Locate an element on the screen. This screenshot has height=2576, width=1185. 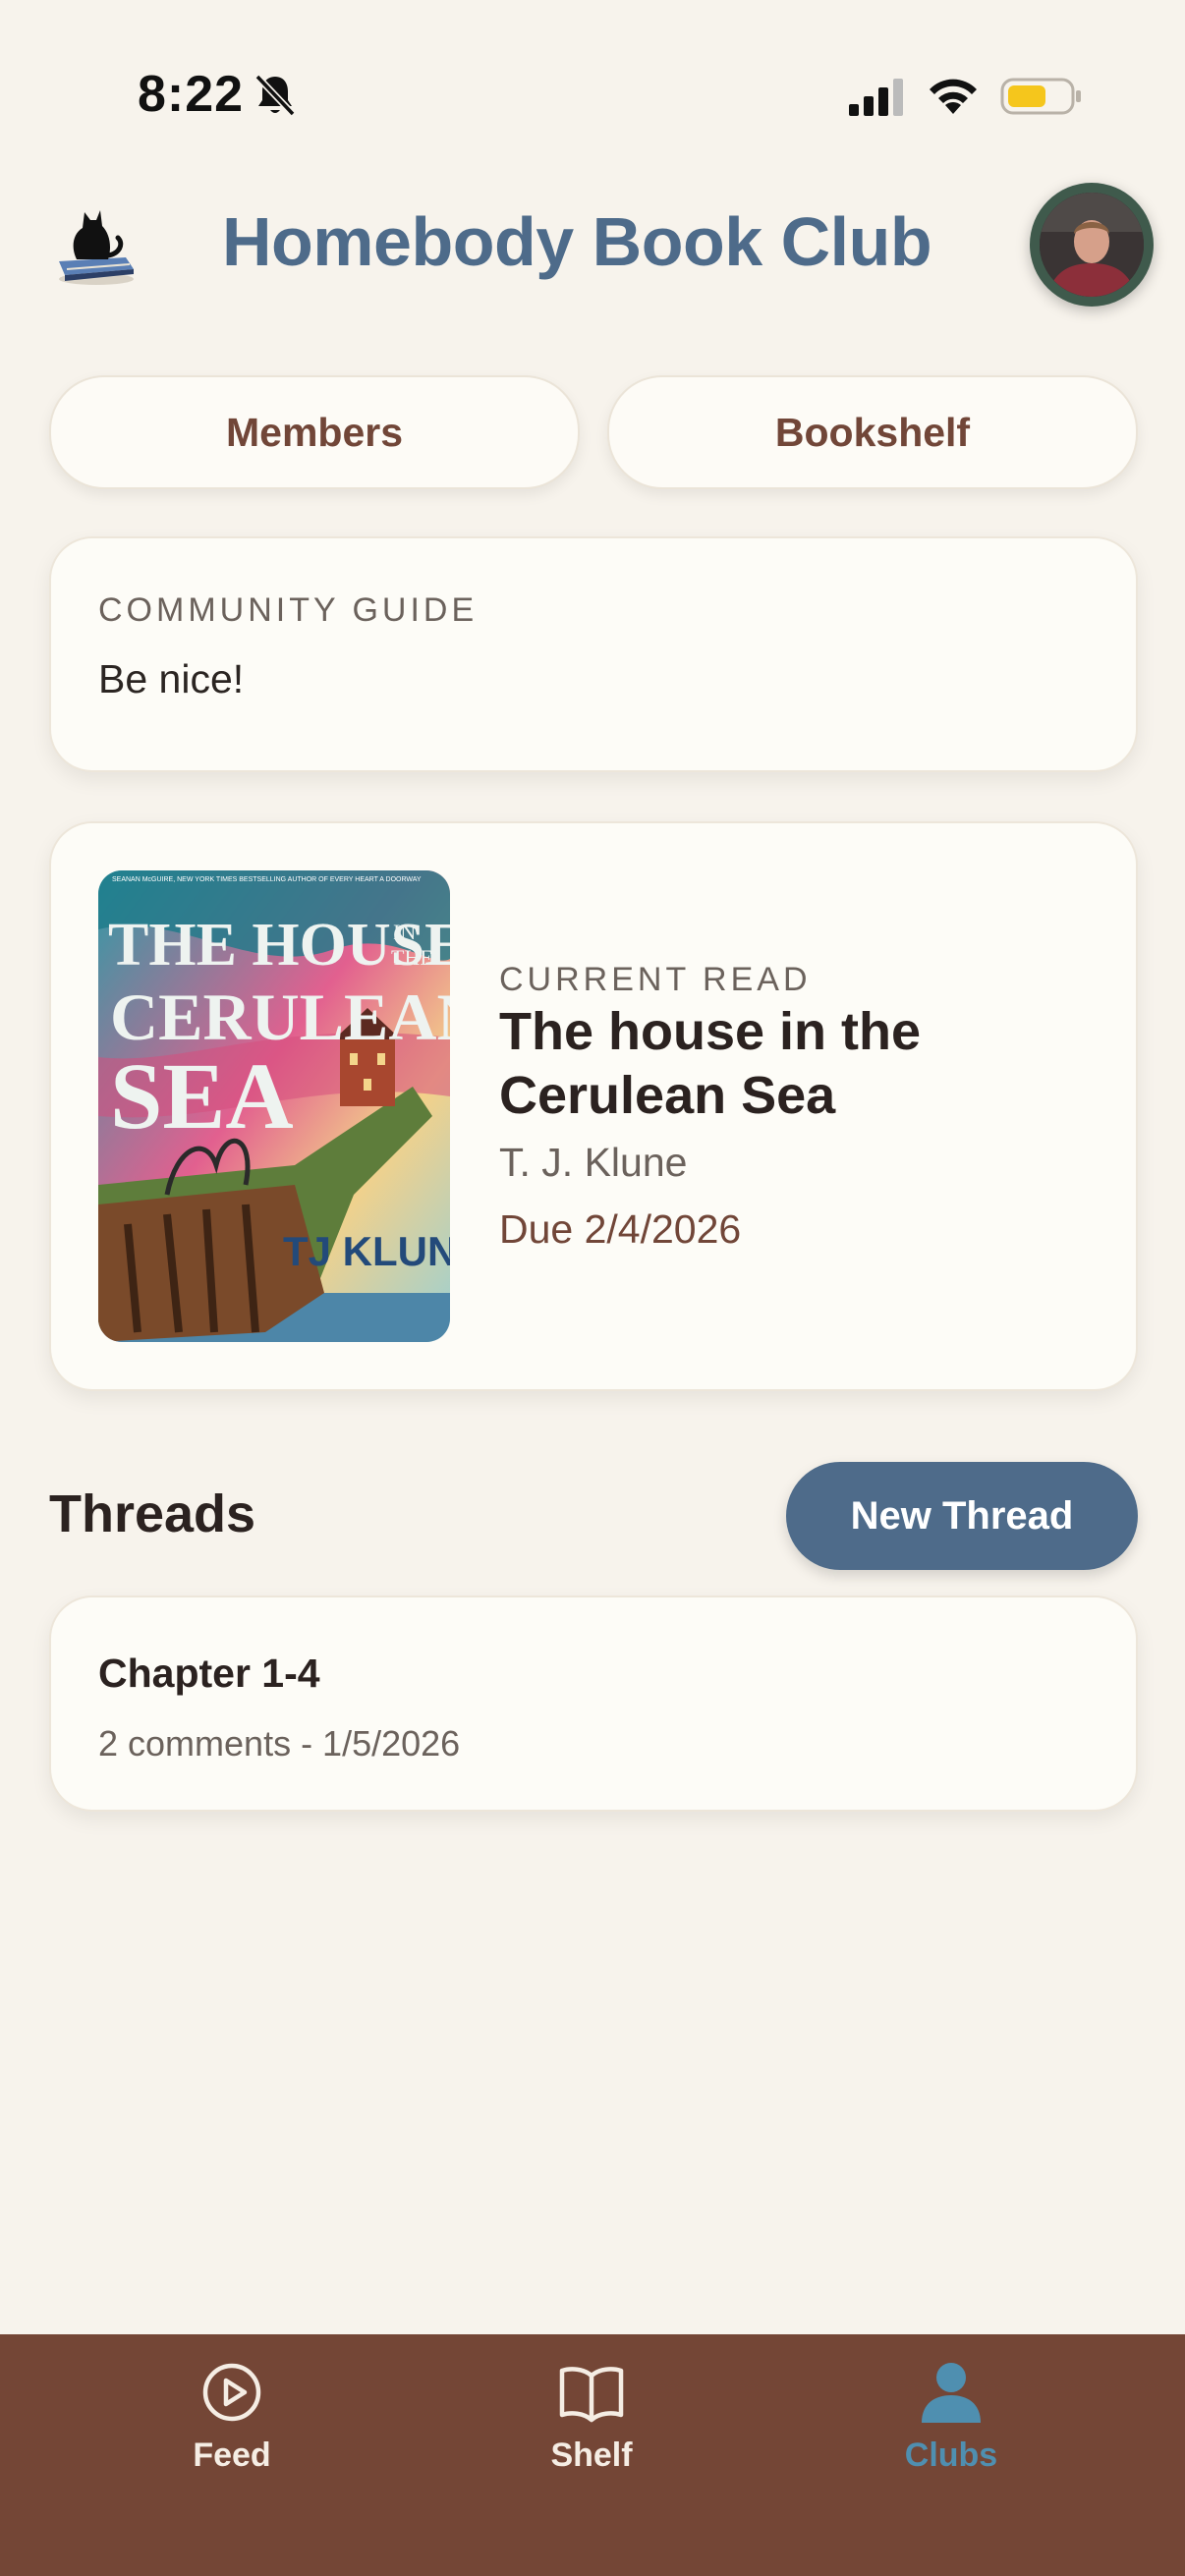
current-read-heading: CURRENT READ is located at coordinates (656, 979).